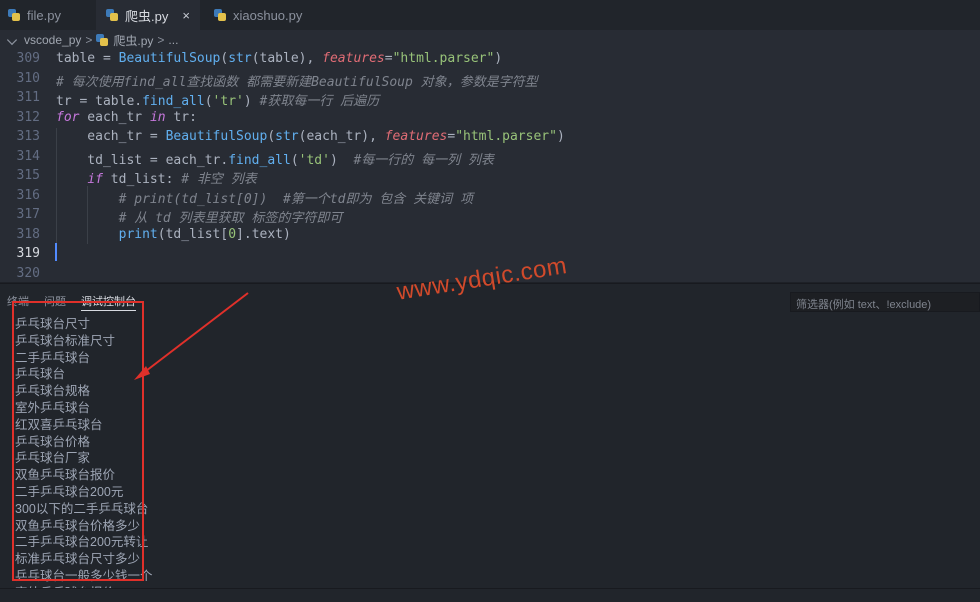 This screenshot has height=602, width=980. Describe the element at coordinates (142, 373) in the screenshot. I see `arrow-head` at that location.